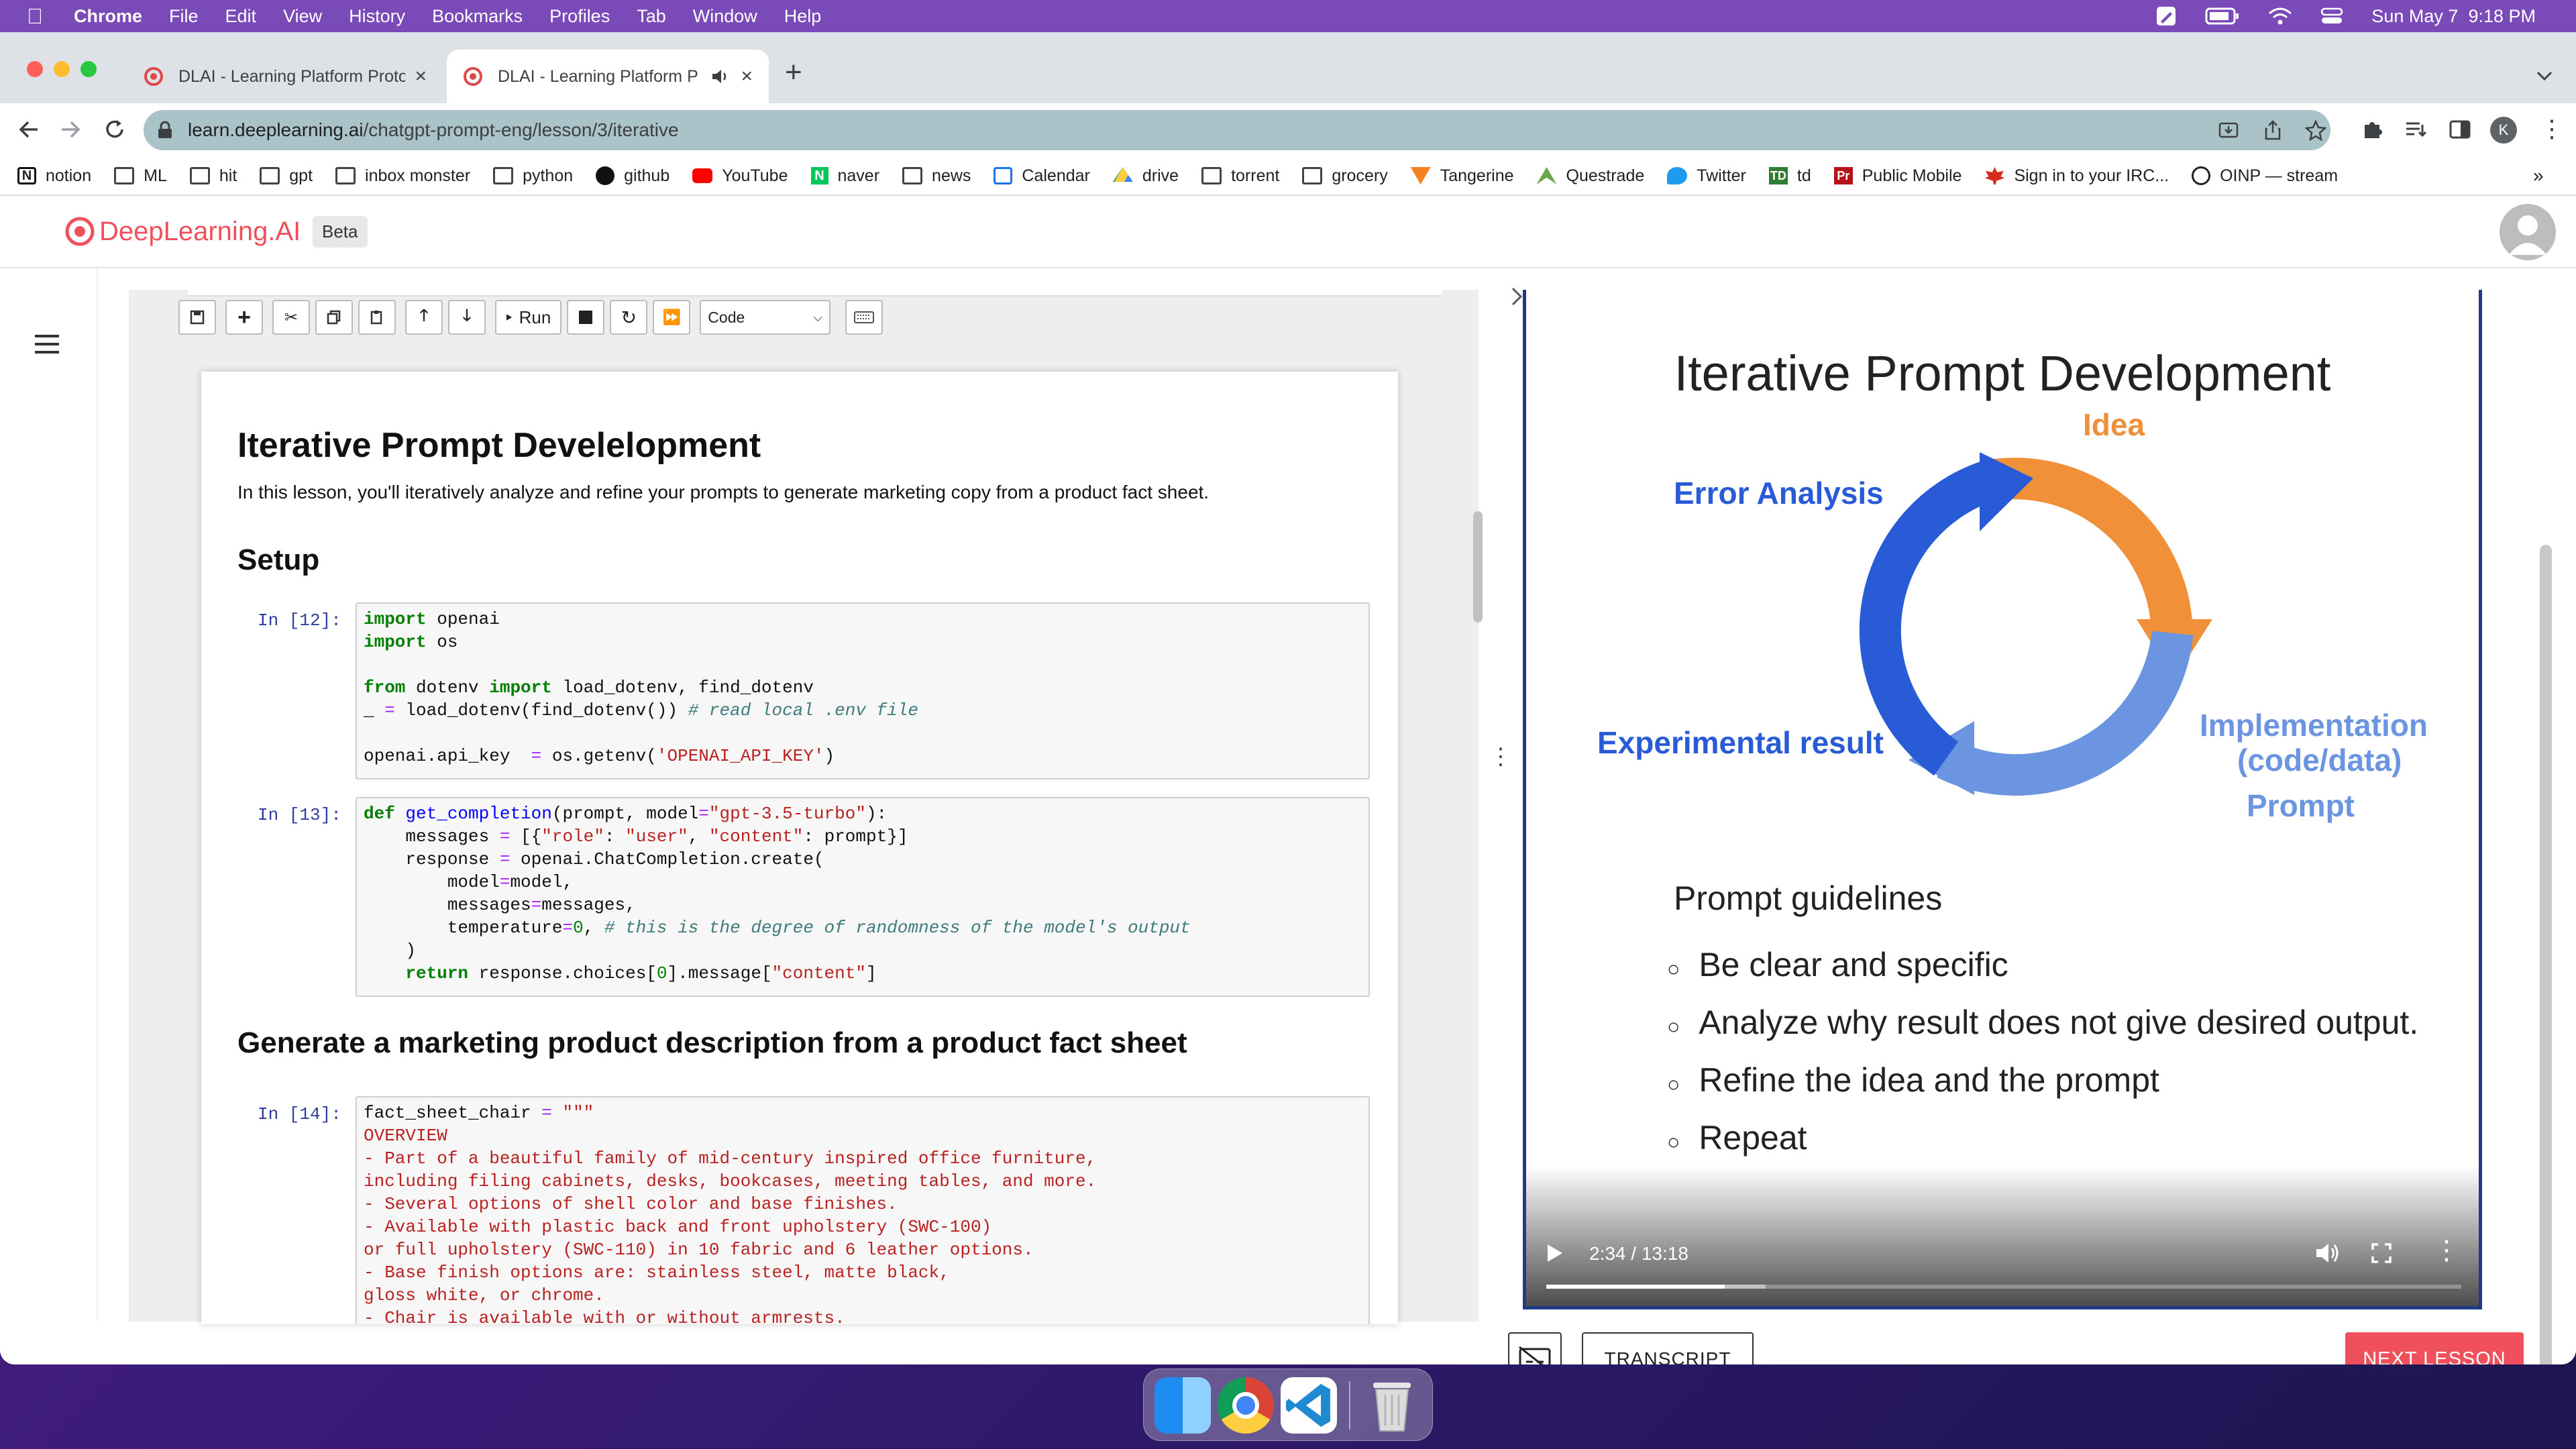 The width and height of the screenshot is (2576, 1449). What do you see at coordinates (302, 16) in the screenshot?
I see `menu-view: View` at bounding box center [302, 16].